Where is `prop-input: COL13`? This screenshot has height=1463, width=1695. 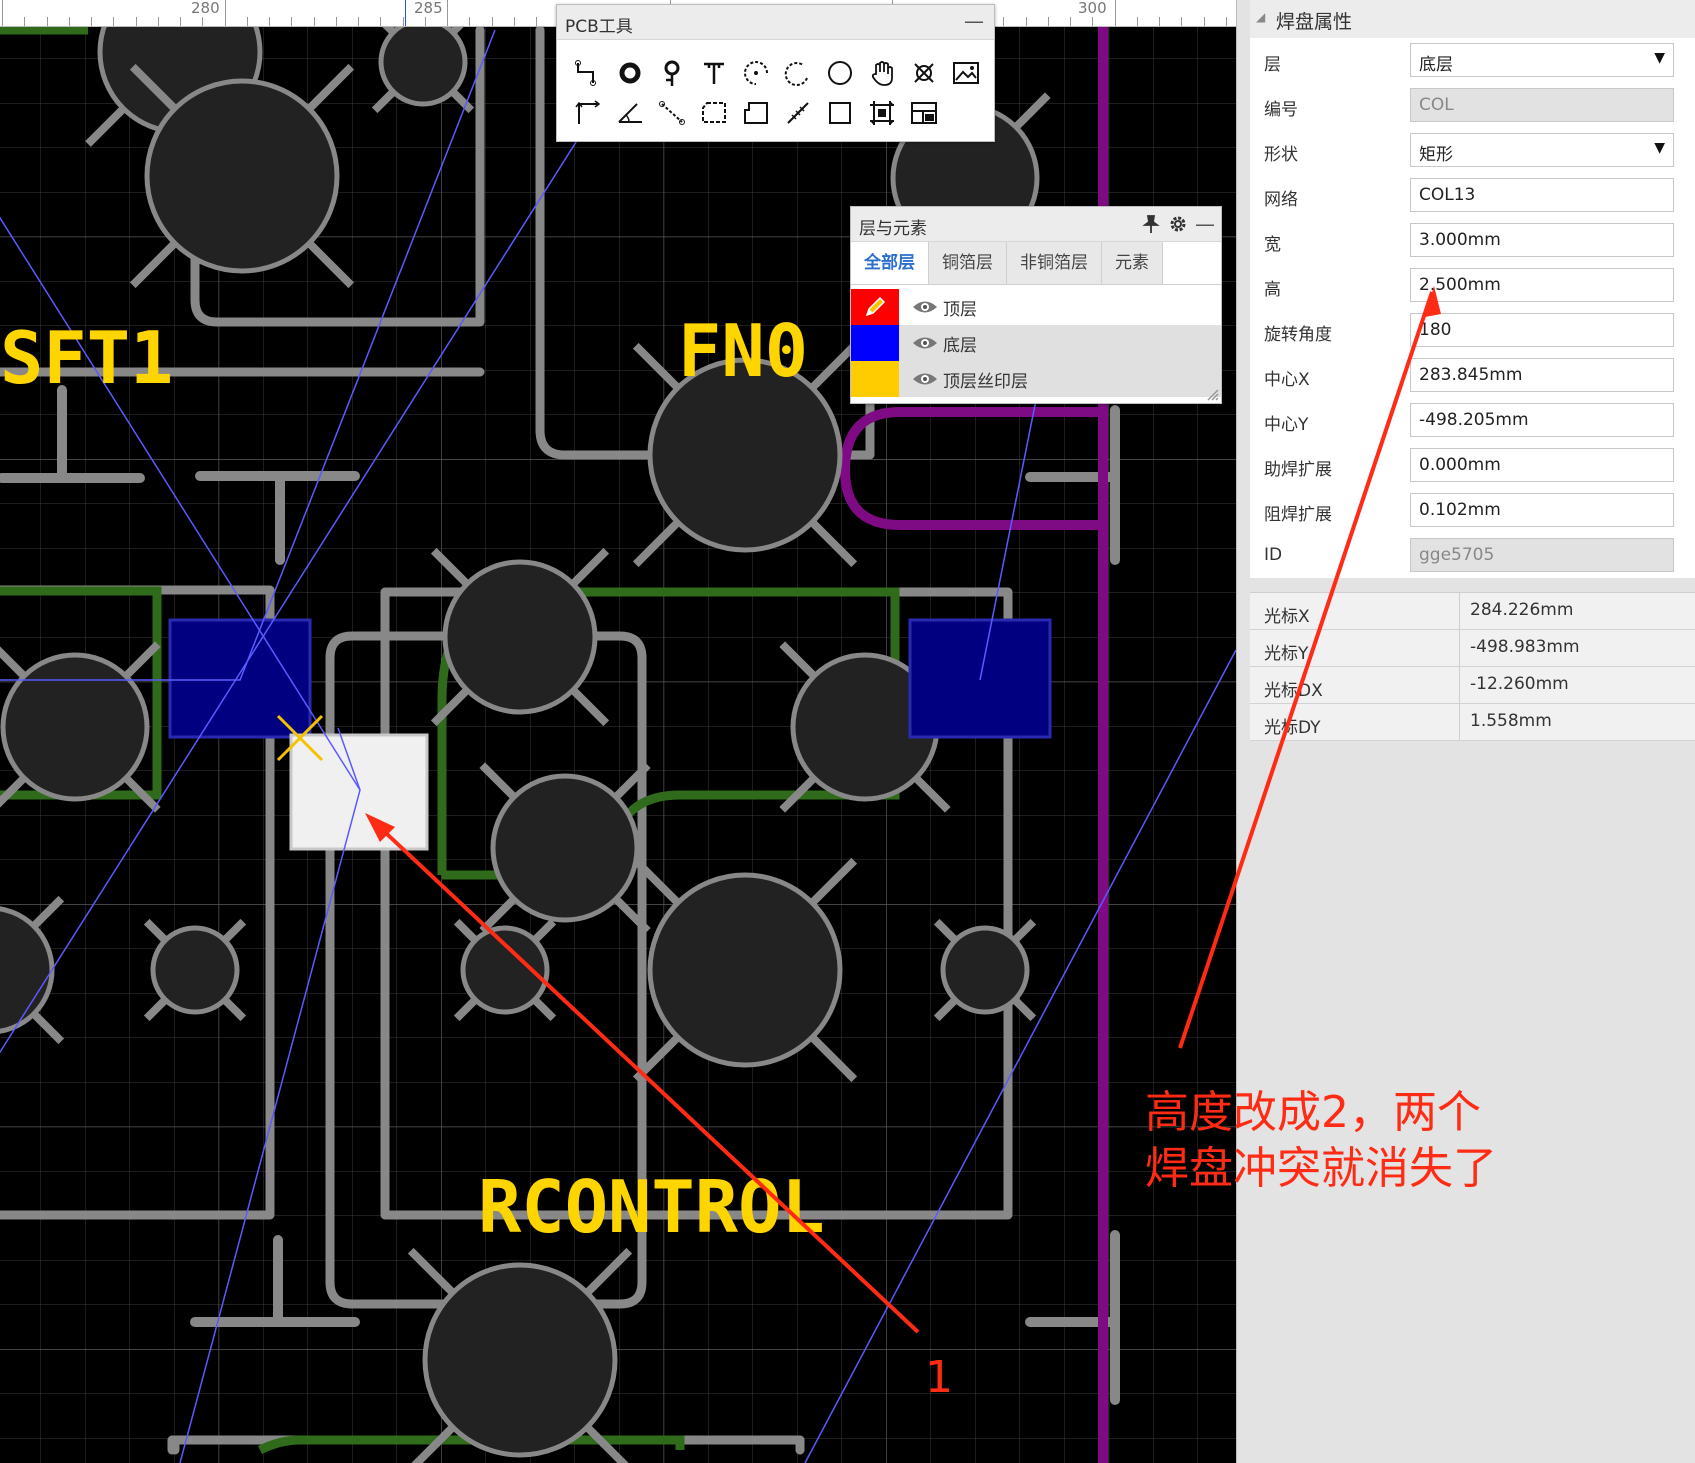 prop-input: COL13 is located at coordinates (1542, 195).